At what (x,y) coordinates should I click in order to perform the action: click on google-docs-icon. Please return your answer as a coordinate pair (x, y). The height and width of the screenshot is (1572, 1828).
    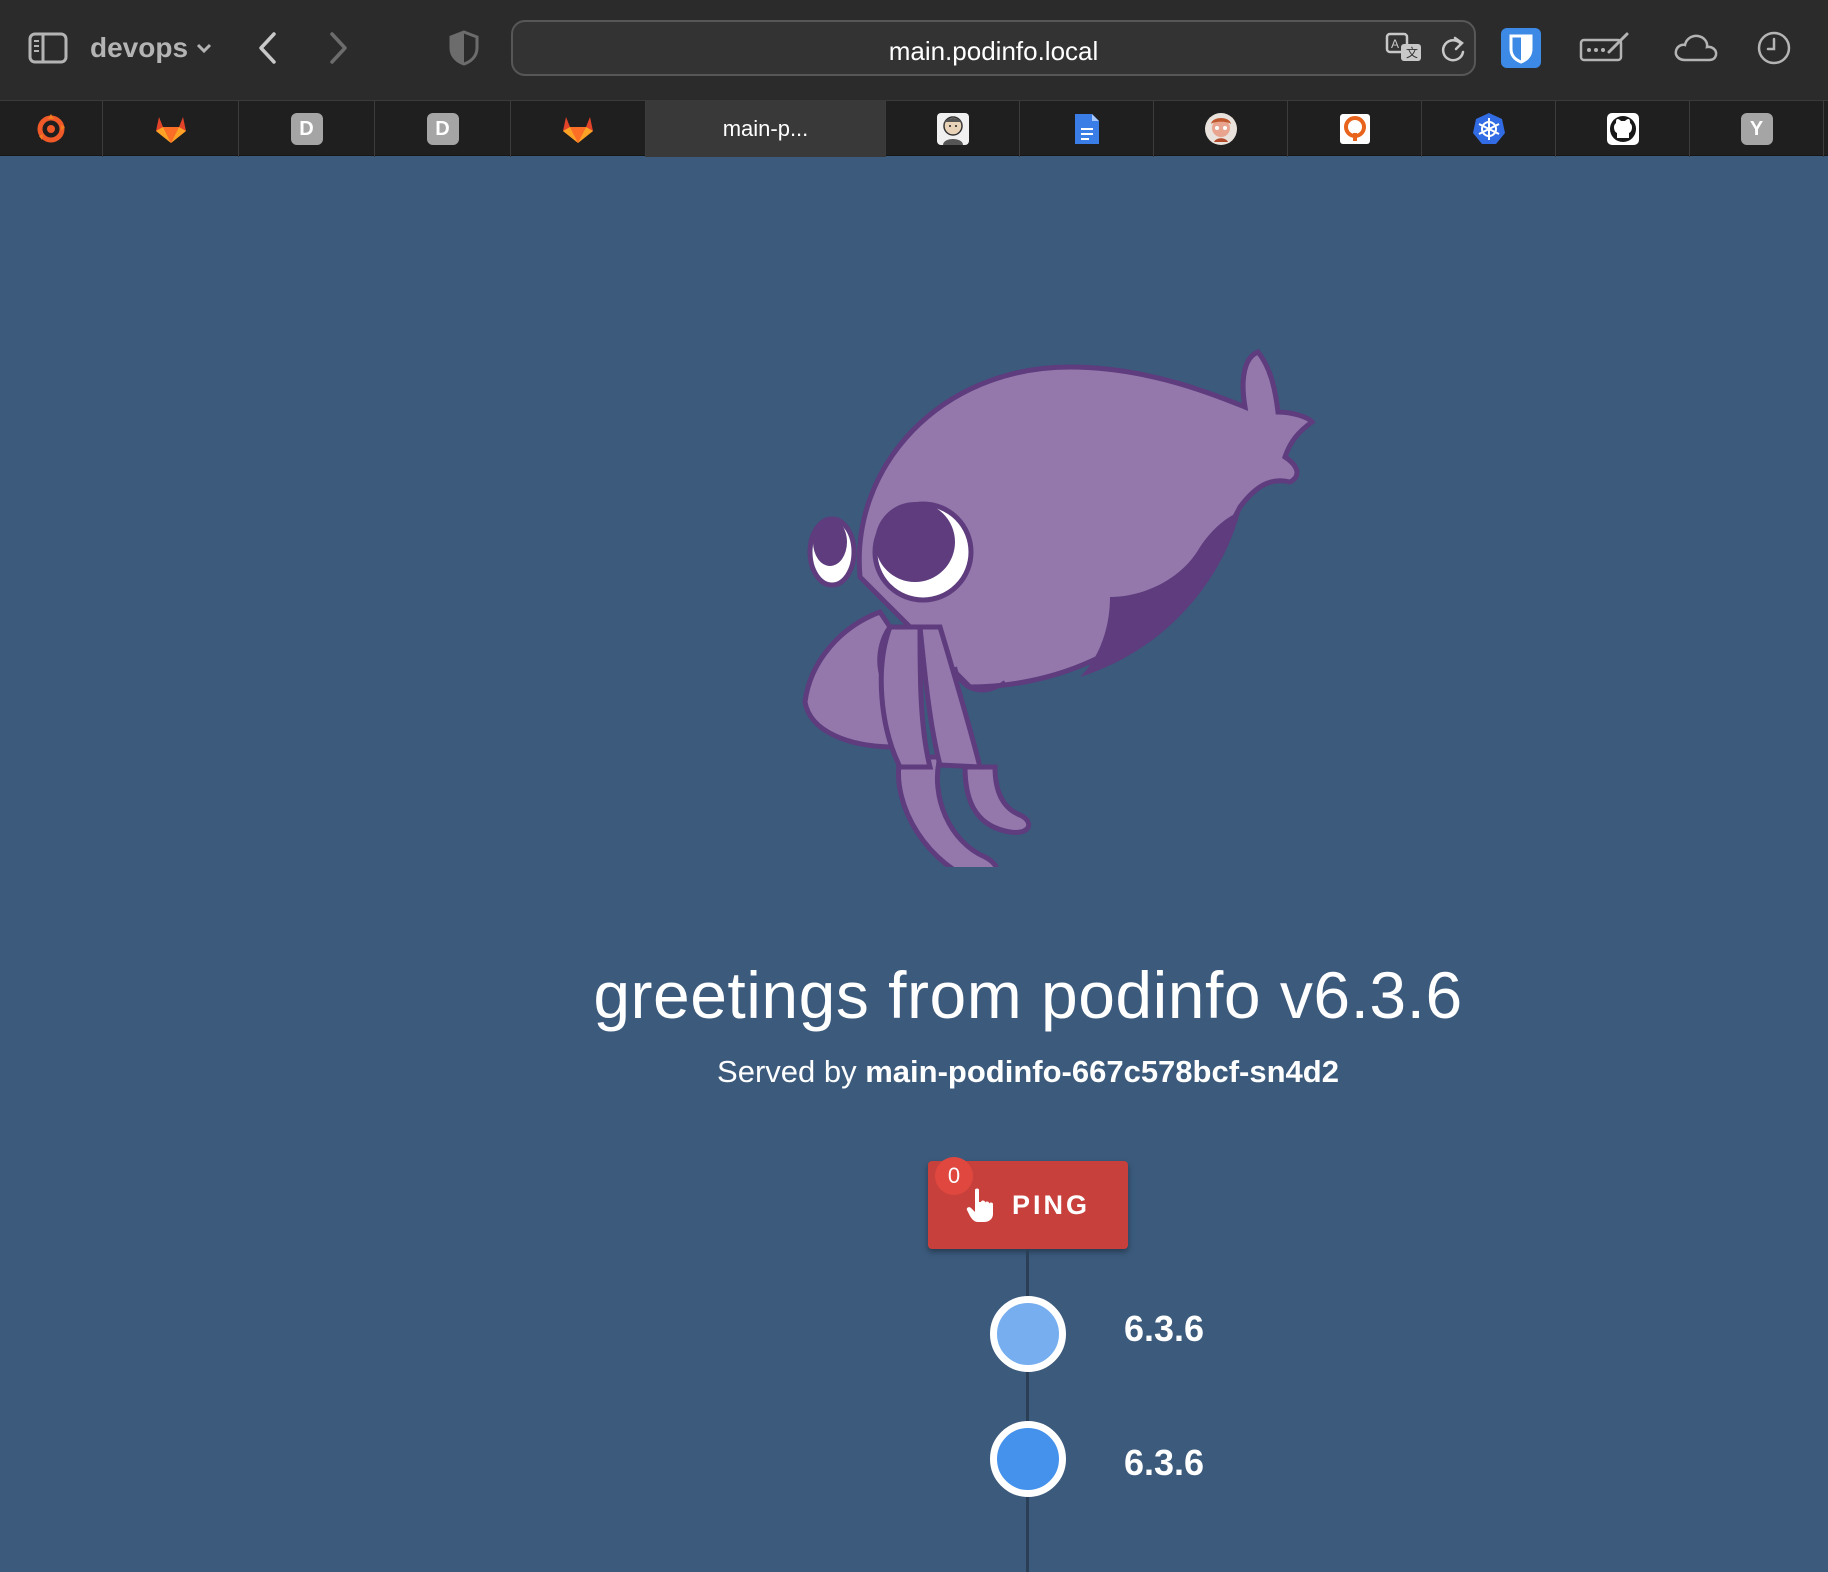
    Looking at the image, I should click on (1086, 129).